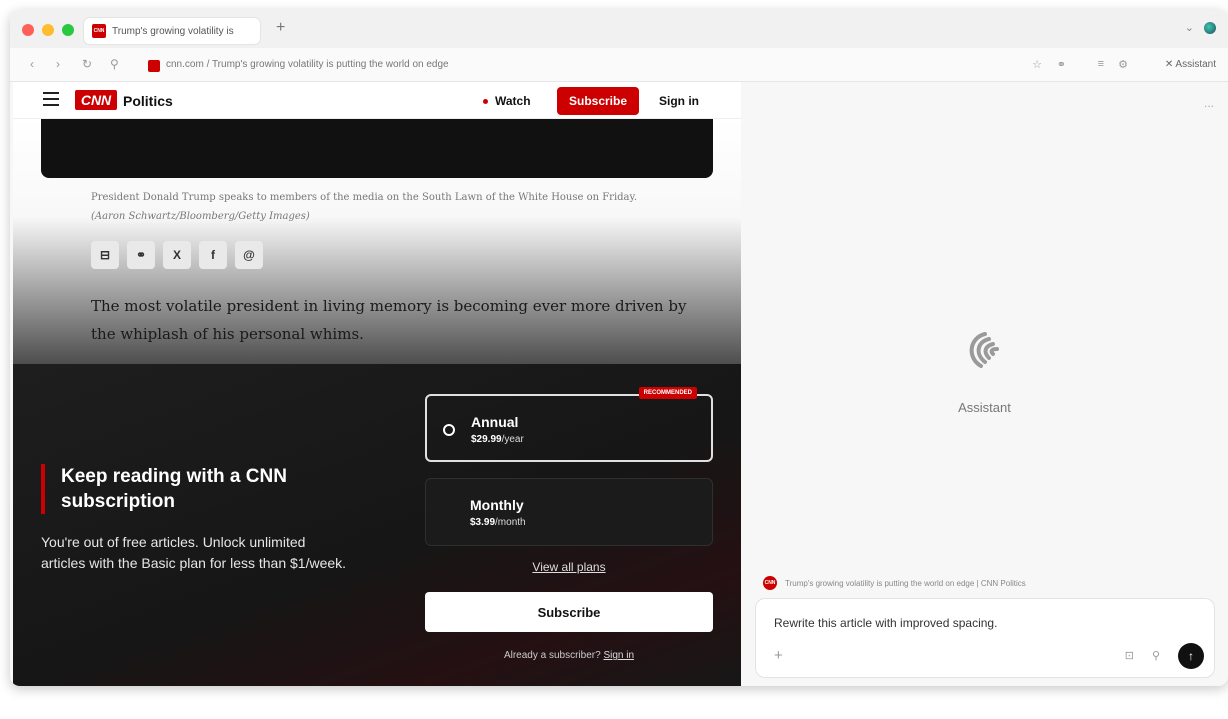 This screenshot has height=719, width=1228. Describe the element at coordinates (96, 100) in the screenshot. I see `cnn-logo: CNN` at that location.